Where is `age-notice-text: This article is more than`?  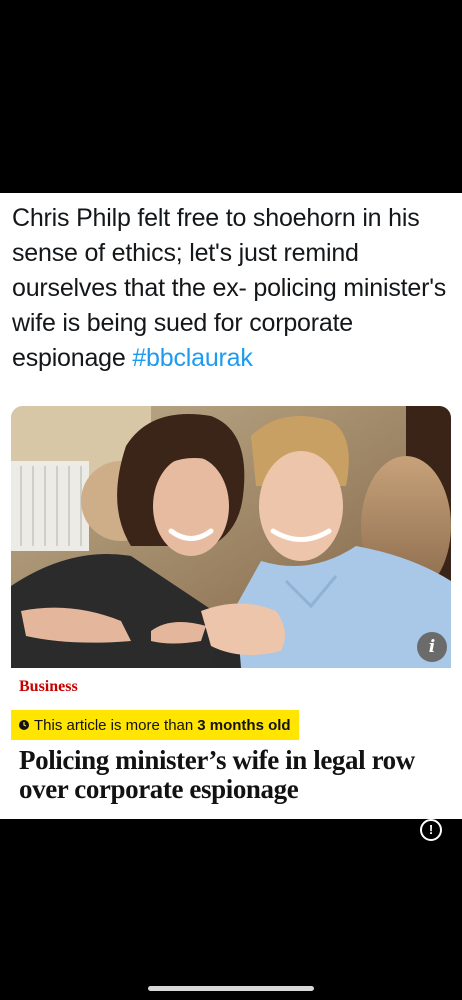 age-notice-text: This article is more than is located at coordinates (114, 725).